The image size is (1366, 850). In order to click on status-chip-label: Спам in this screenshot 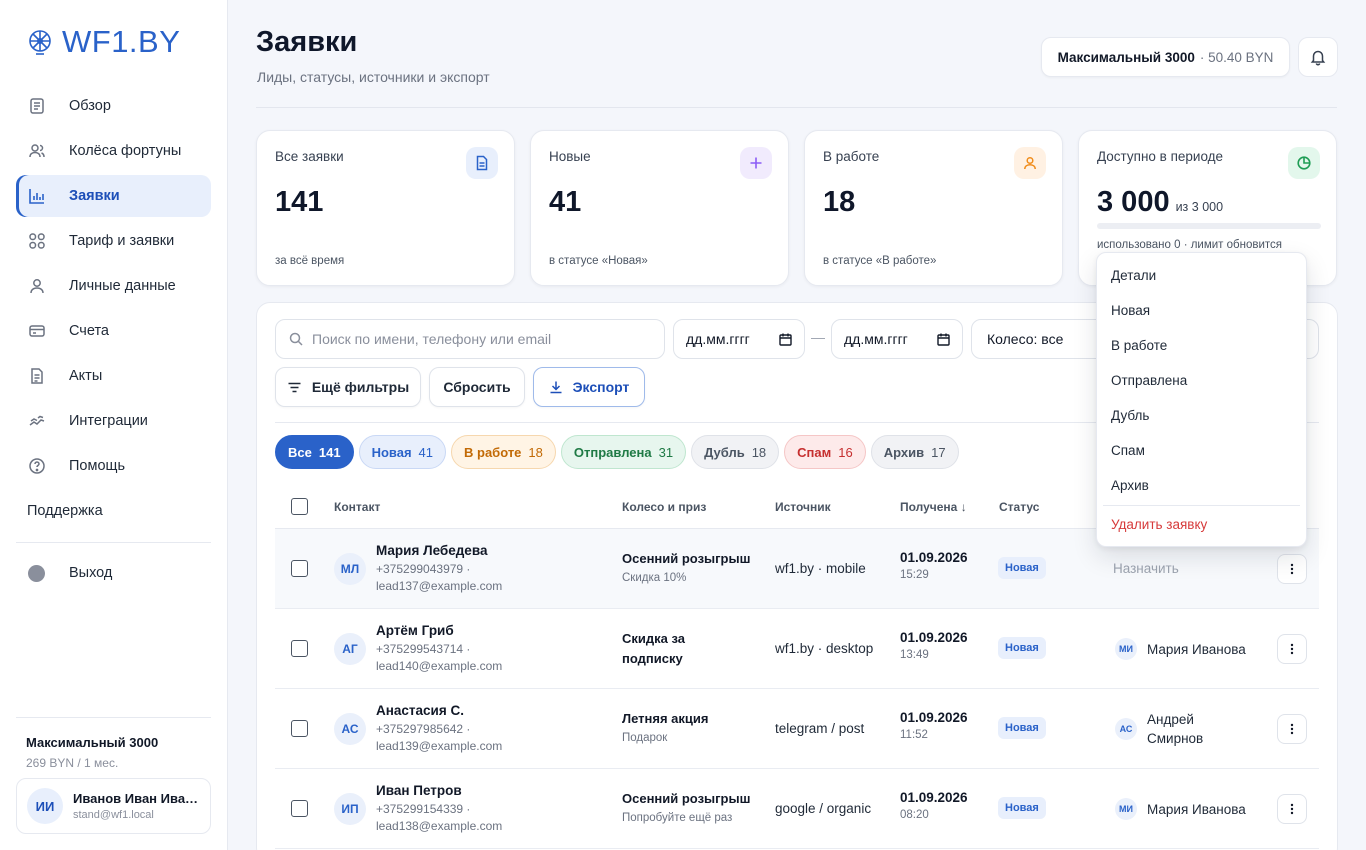, I will do `click(814, 452)`.